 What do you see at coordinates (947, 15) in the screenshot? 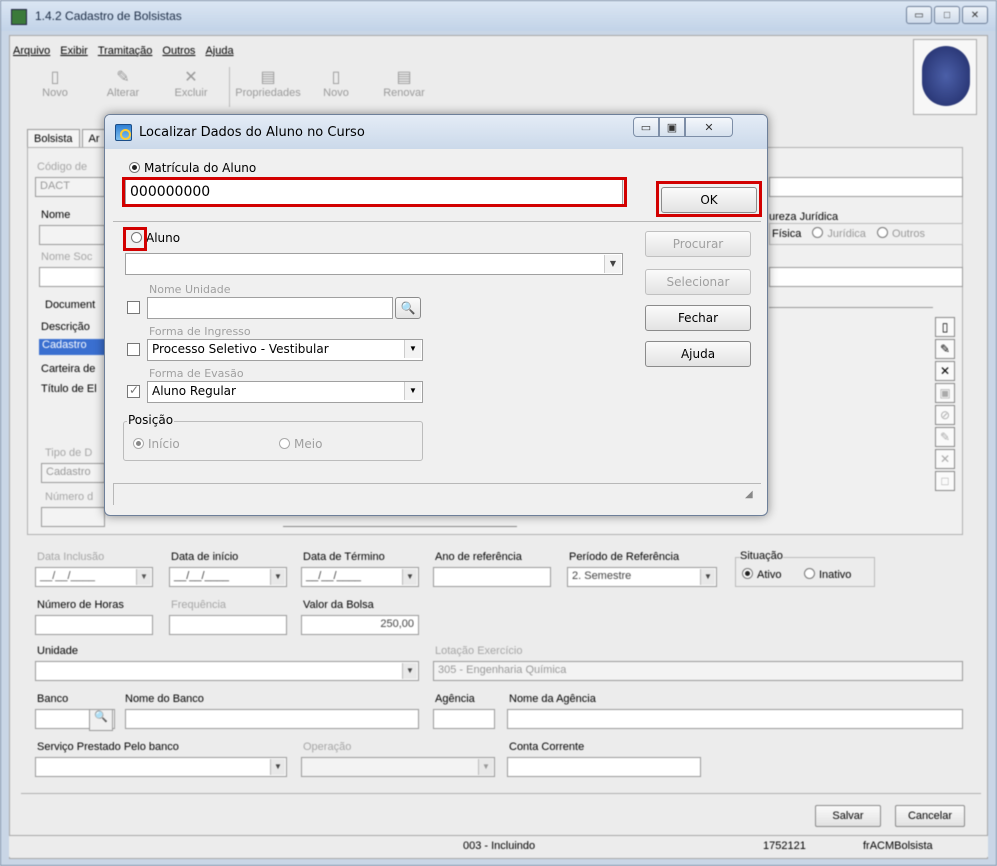
I see `maximize-icon: □` at bounding box center [947, 15].